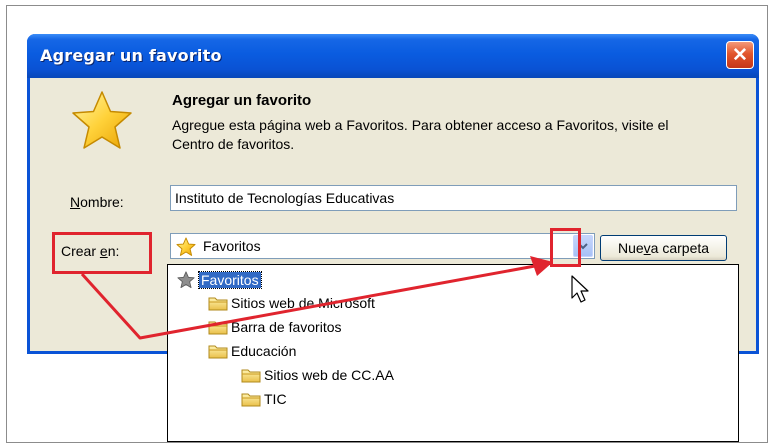 This screenshot has height=448, width=774. Describe the element at coordinates (580, 289) in the screenshot. I see `mouse-cursor-icon` at that location.